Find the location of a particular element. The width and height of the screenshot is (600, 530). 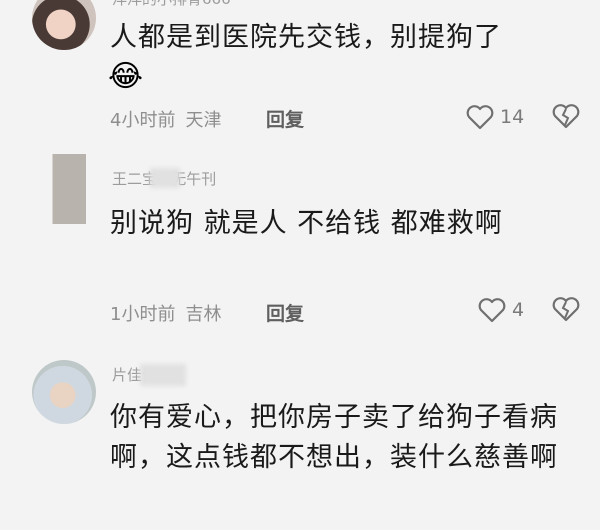

comment-text: 你有爱心，把你房子卖了给狗子看病啊，这点钱都不想出，装什么慈善啊 is located at coordinates (334, 437).